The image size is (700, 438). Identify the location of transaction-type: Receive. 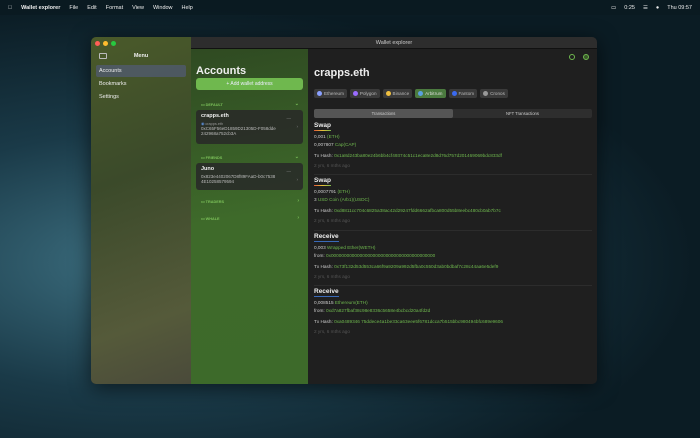
(326, 292).